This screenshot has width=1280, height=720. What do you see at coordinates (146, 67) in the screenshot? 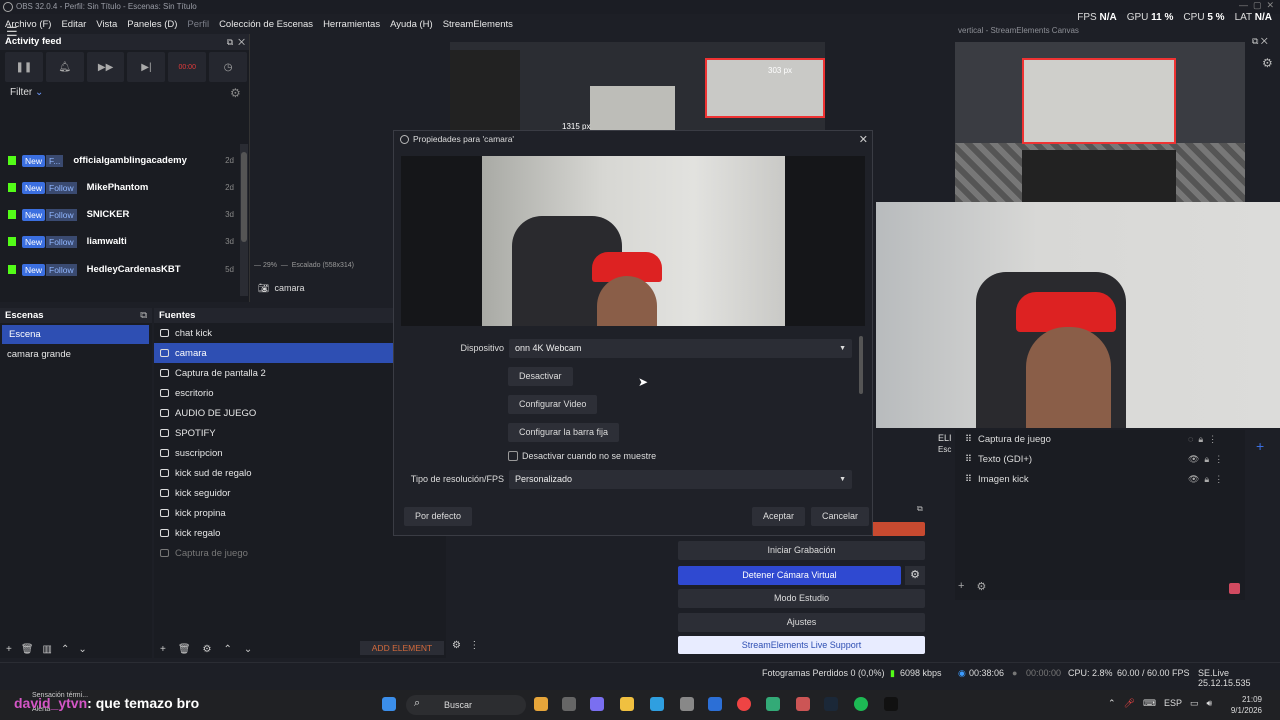
I see `next-icon: ▶|` at bounding box center [146, 67].